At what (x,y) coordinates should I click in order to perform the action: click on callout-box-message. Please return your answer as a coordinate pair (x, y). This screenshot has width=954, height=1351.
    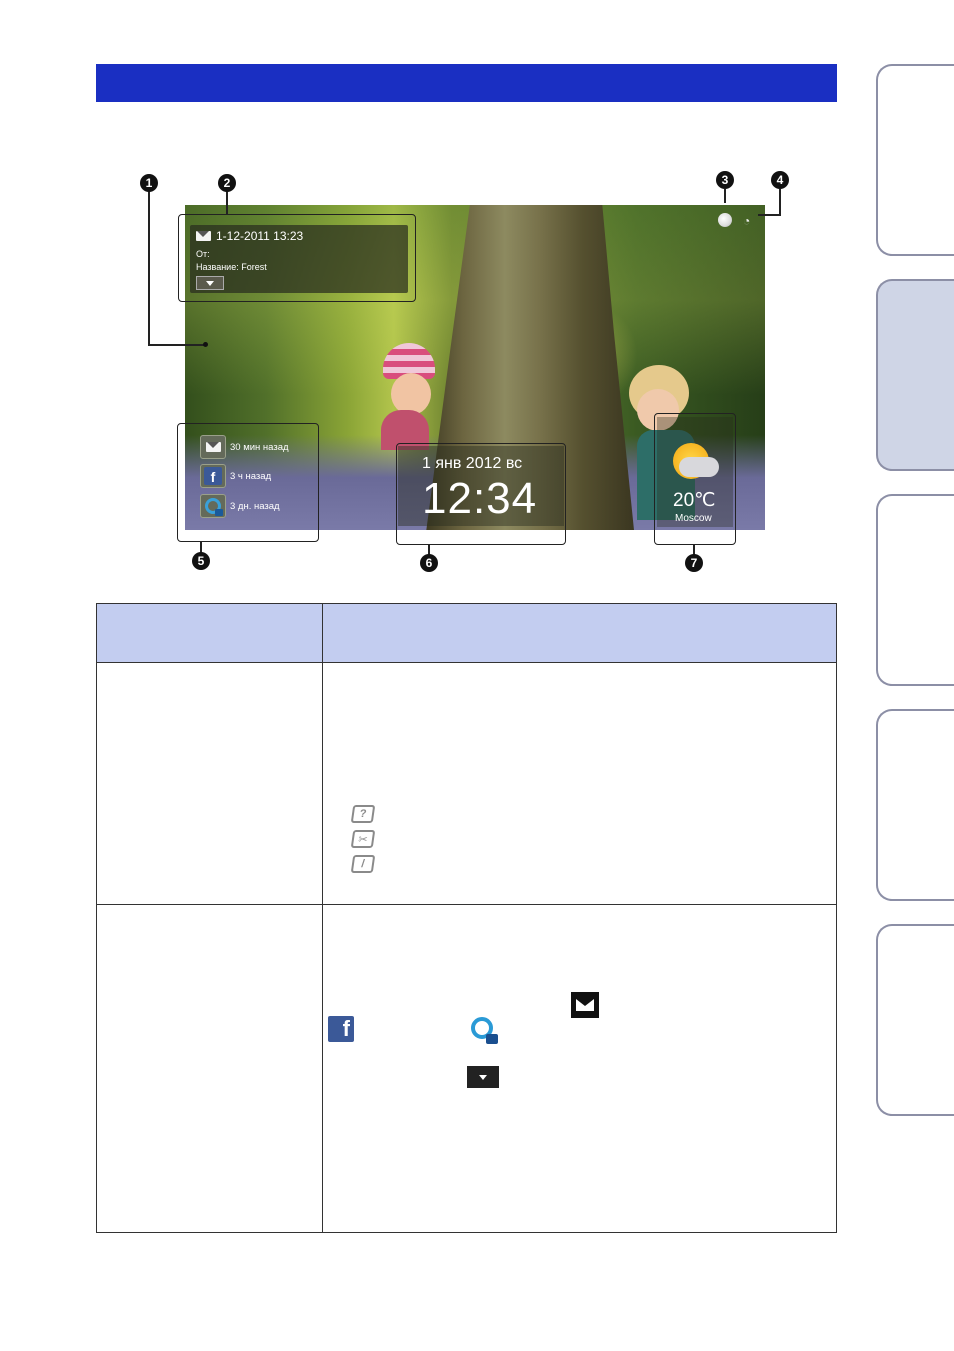
    Looking at the image, I should click on (297, 258).